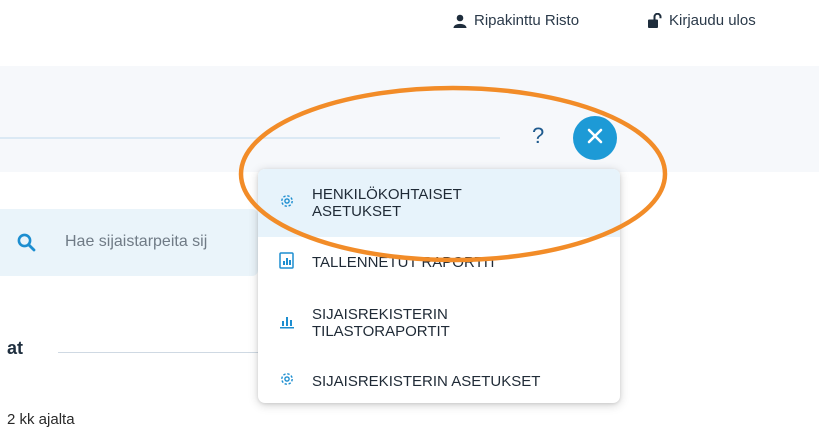  I want to click on menu-item-label-line2: TILASTORAPORTIT, so click(381, 331).